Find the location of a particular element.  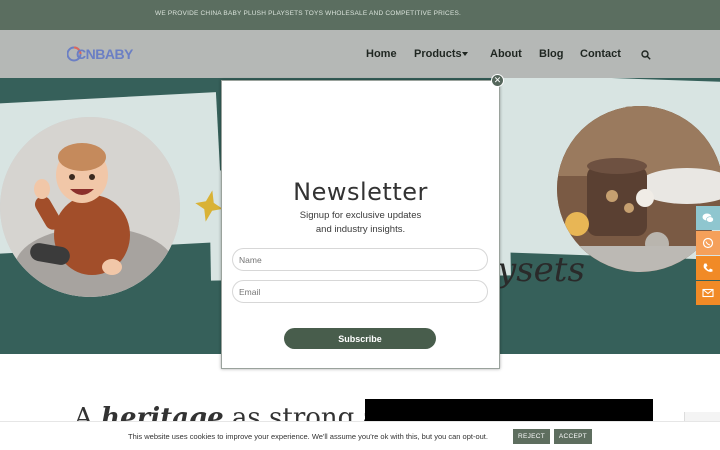

email-button is located at coordinates (708, 293).